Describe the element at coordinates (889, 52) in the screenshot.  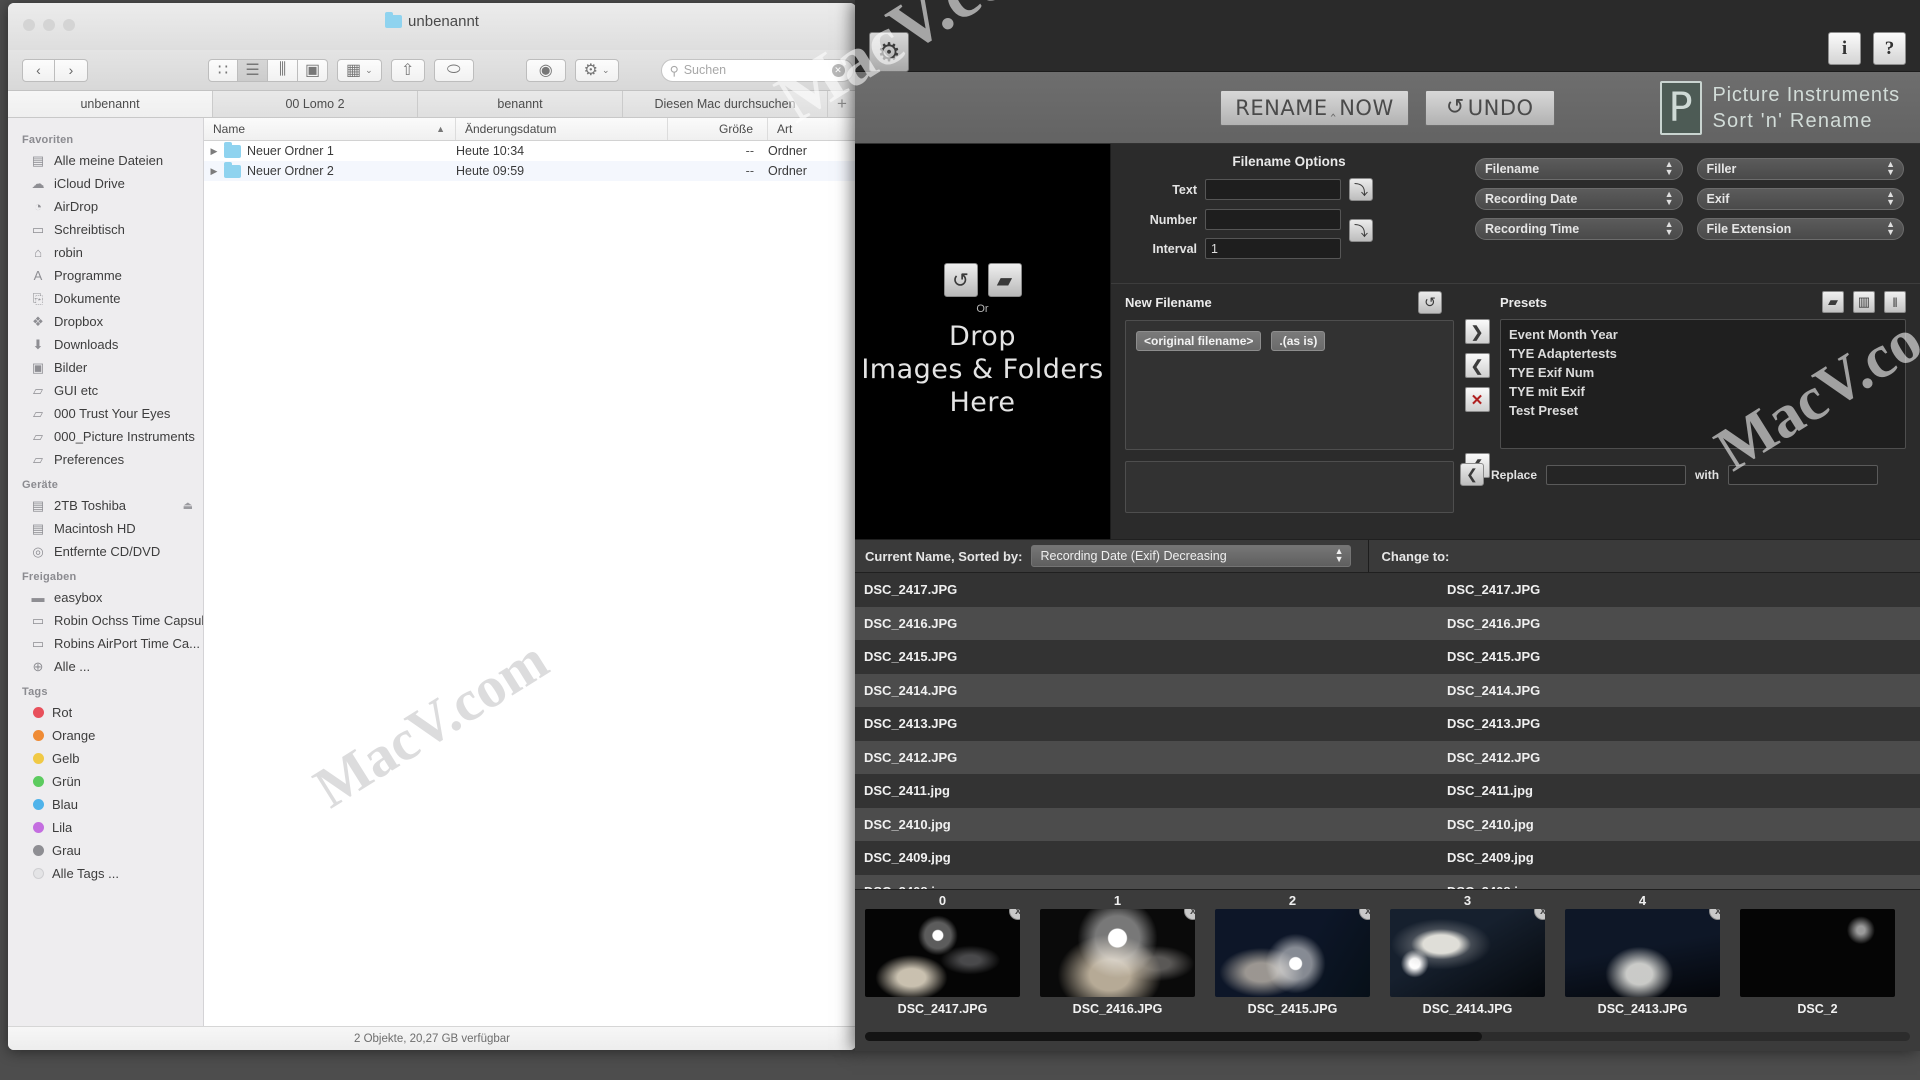
I see `settings-gear-icon: ⚙` at that location.